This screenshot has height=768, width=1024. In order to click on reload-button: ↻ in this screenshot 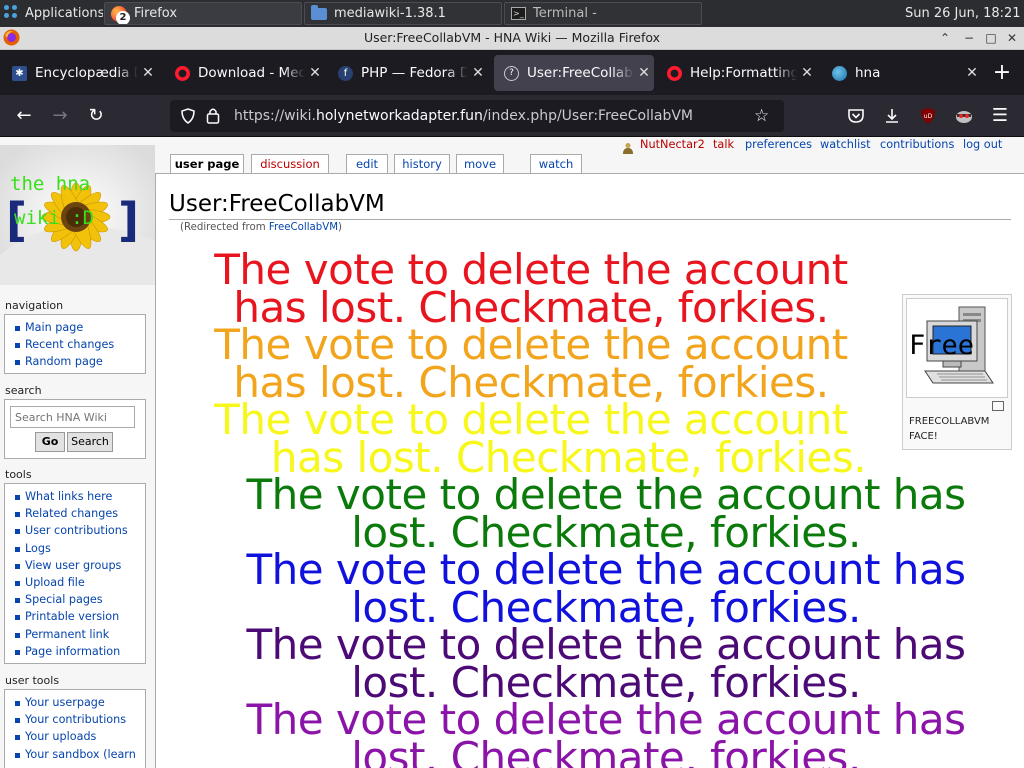, I will do `click(96, 116)`.